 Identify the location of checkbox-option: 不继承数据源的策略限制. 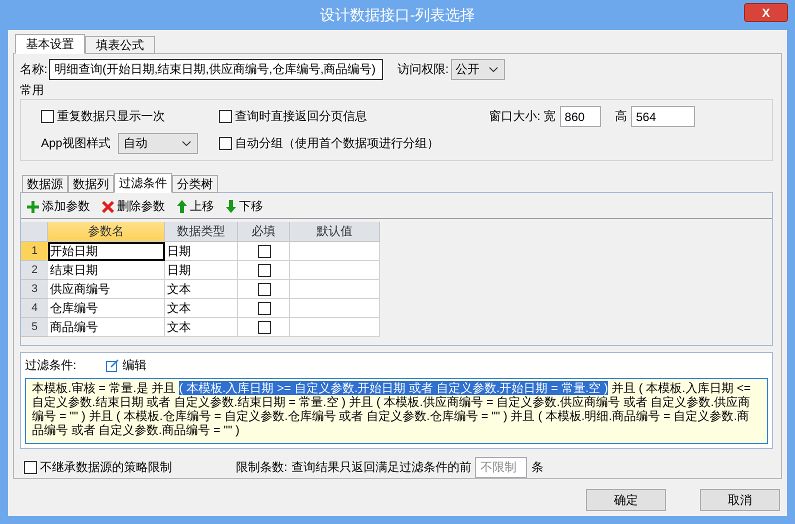
(98, 467).